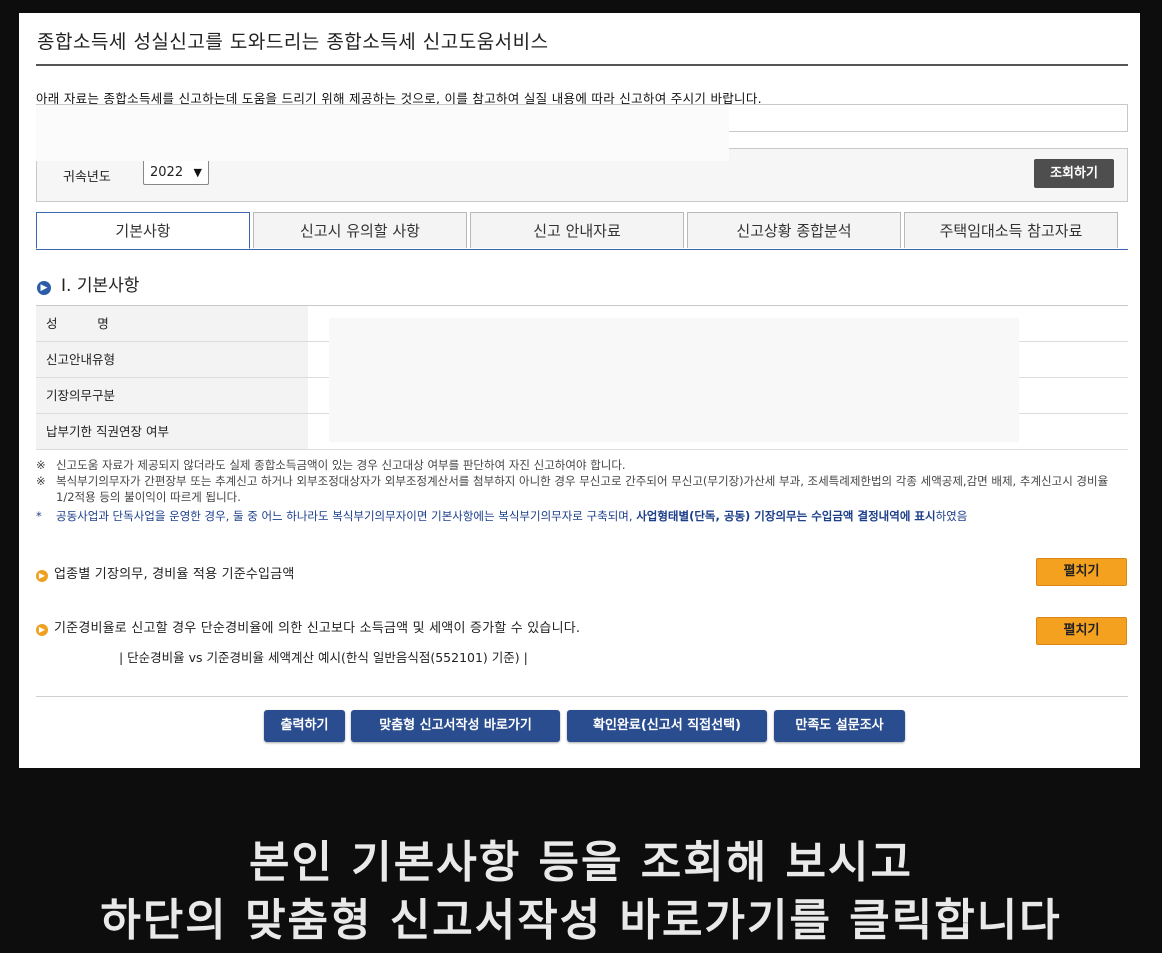 Image resolution: width=1162 pixels, height=953 pixels. What do you see at coordinates (382, 133) in the screenshot?
I see `redacted-area` at bounding box center [382, 133].